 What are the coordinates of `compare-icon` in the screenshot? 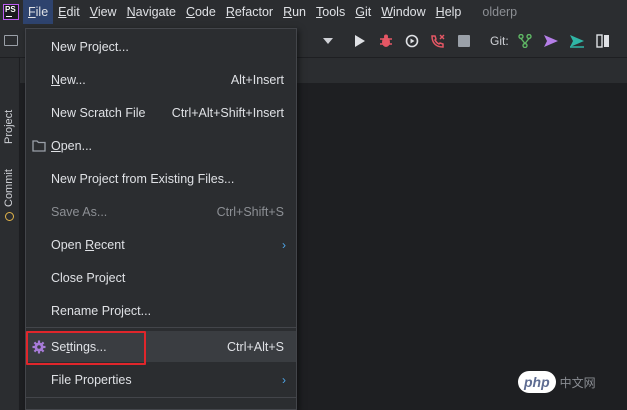 It's located at (603, 41).